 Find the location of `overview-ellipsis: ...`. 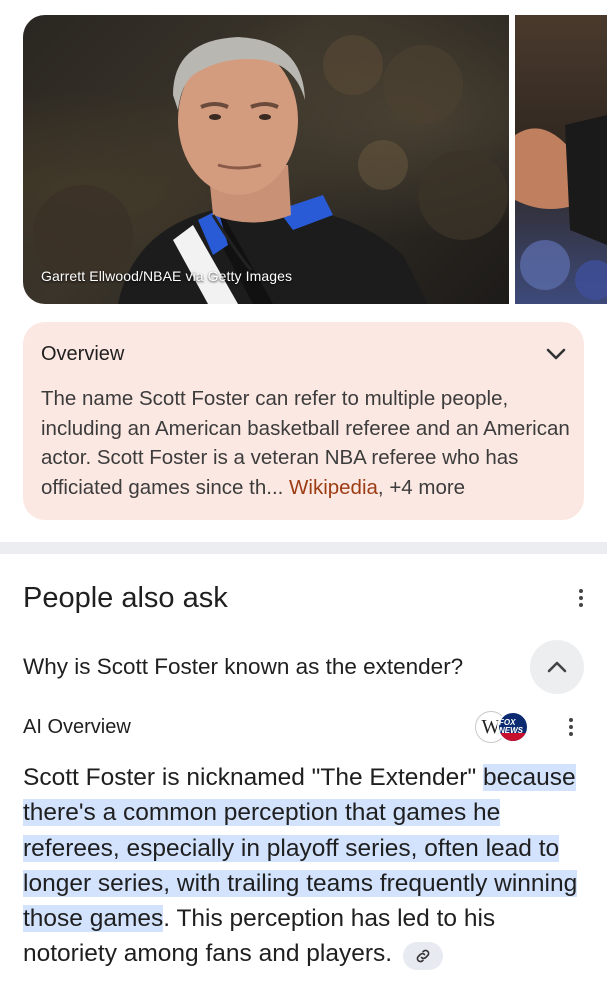

overview-ellipsis: ... is located at coordinates (278, 487).